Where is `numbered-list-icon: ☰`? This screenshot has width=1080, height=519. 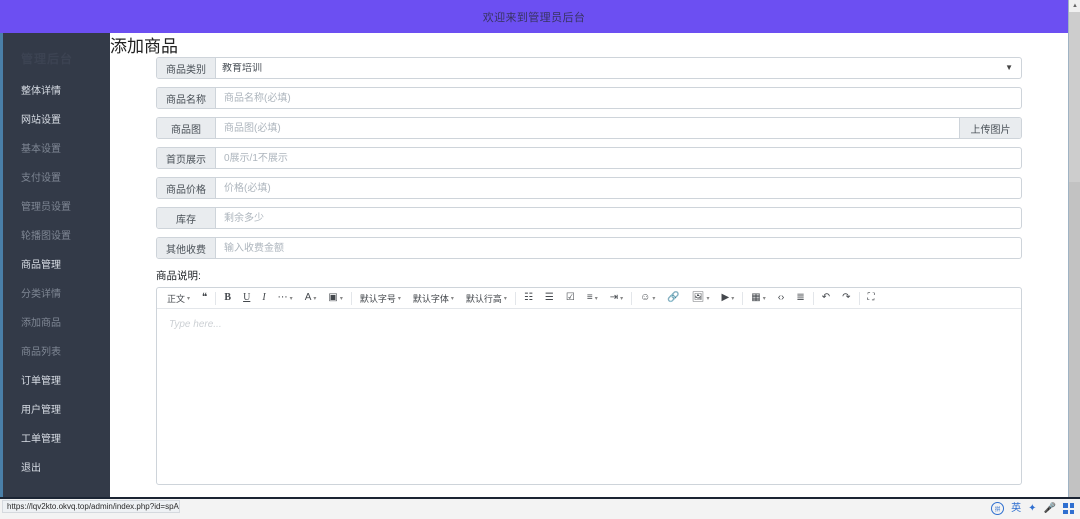
numbered-list-icon: ☰ is located at coordinates (549, 298).